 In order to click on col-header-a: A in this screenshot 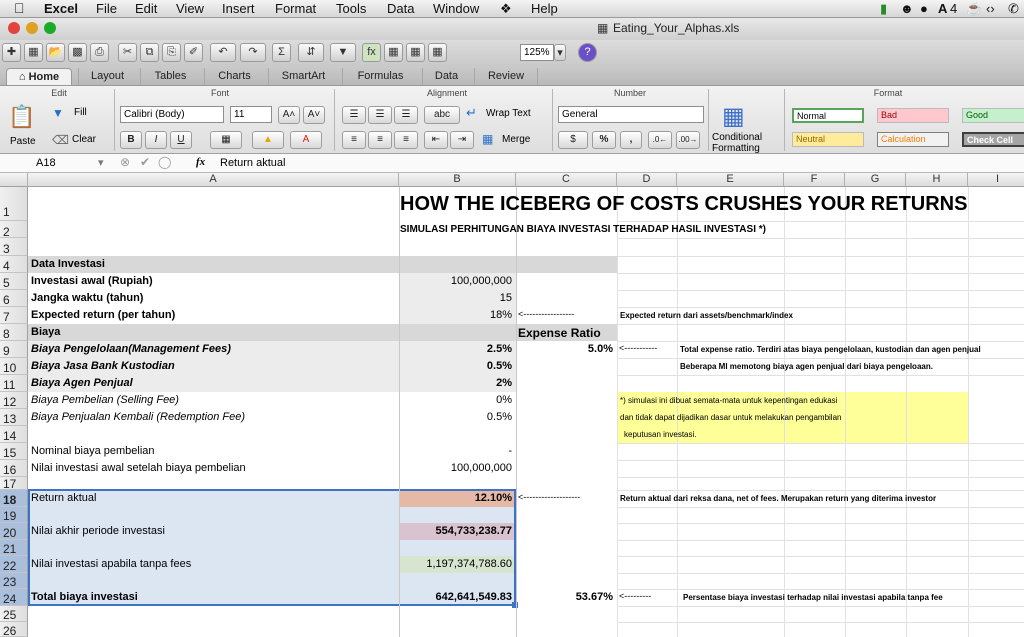, I will do `click(213, 180)`.